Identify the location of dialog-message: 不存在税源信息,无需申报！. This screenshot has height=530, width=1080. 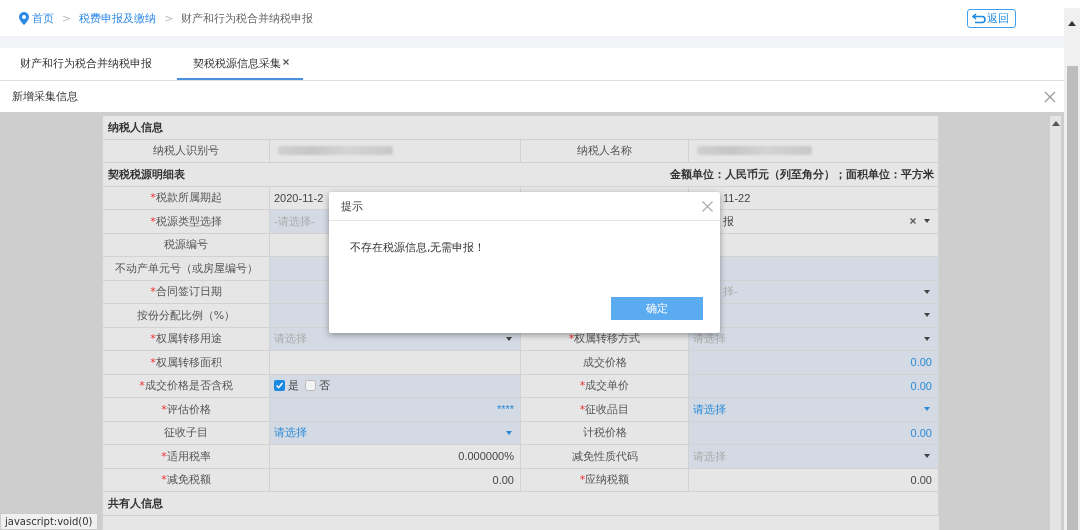
(418, 247).